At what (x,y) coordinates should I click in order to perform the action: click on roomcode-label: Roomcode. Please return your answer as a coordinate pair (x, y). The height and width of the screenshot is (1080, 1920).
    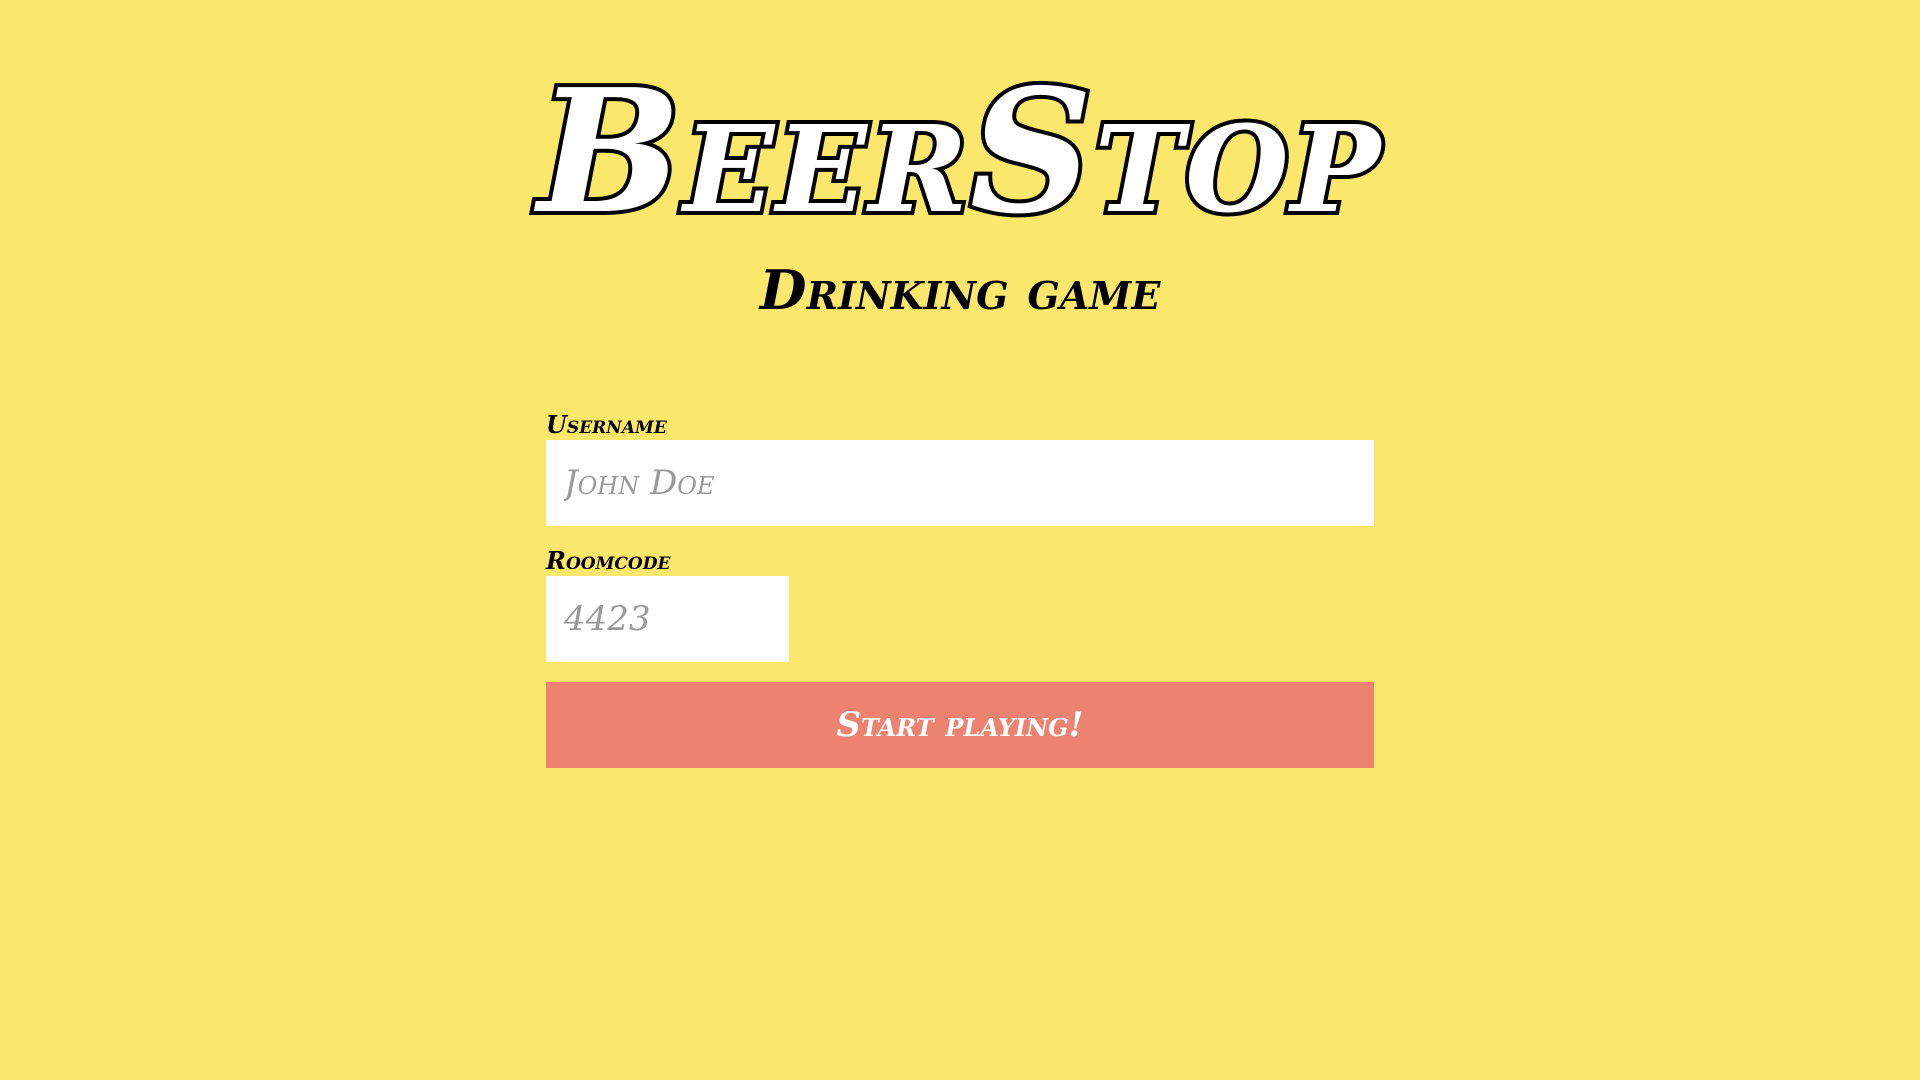
    Looking at the image, I should click on (608, 560).